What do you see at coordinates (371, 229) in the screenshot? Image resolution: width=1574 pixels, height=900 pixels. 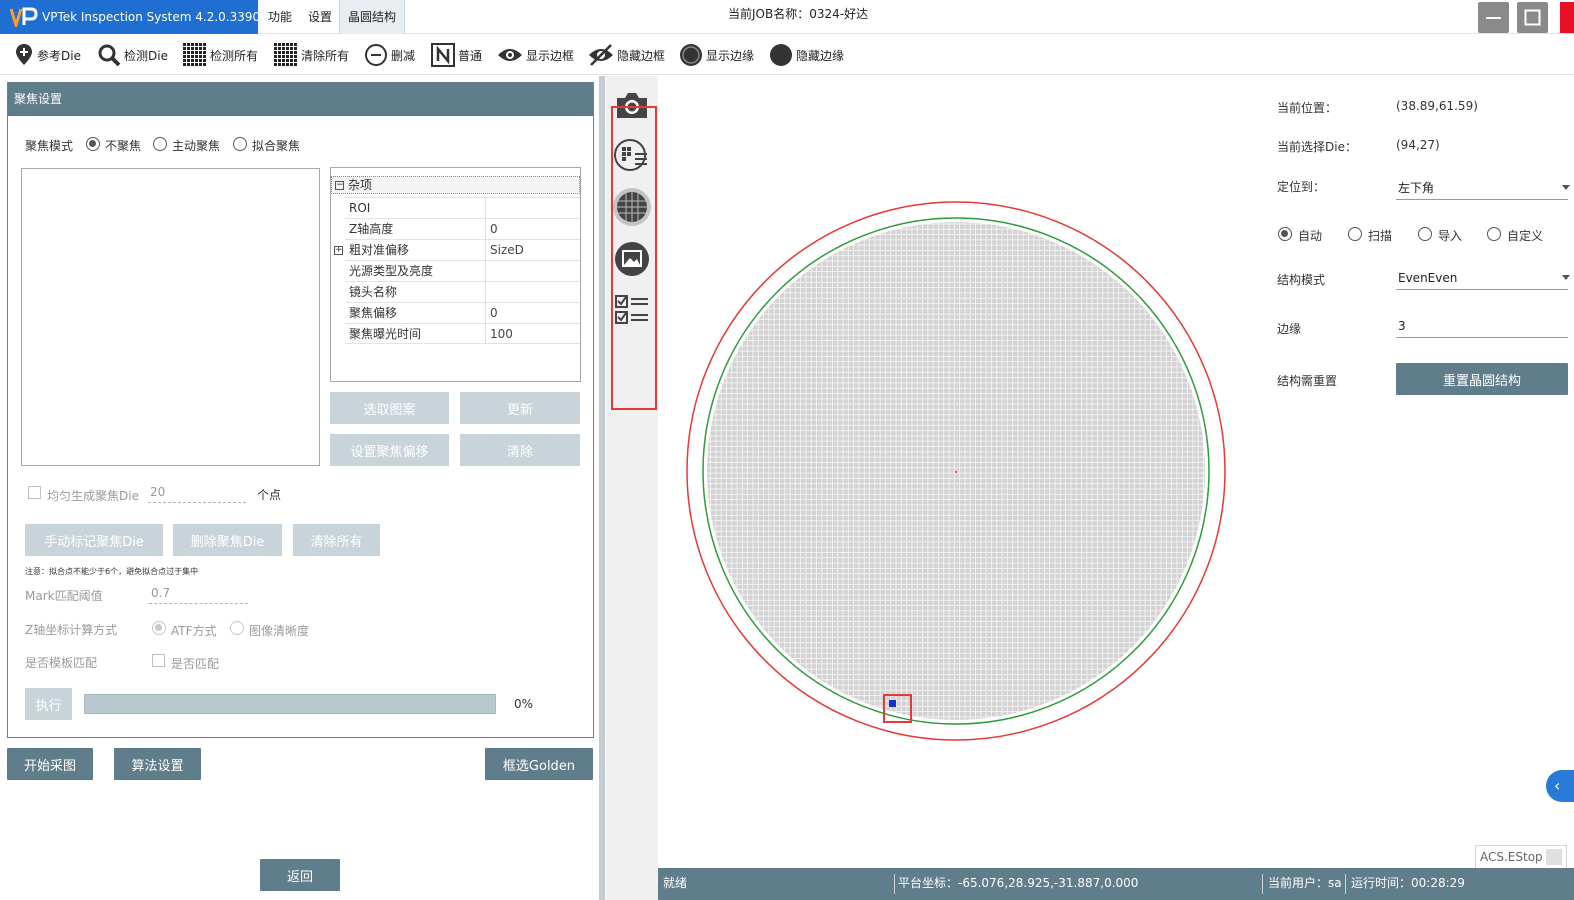 I see `property-key: Z轴高度` at bounding box center [371, 229].